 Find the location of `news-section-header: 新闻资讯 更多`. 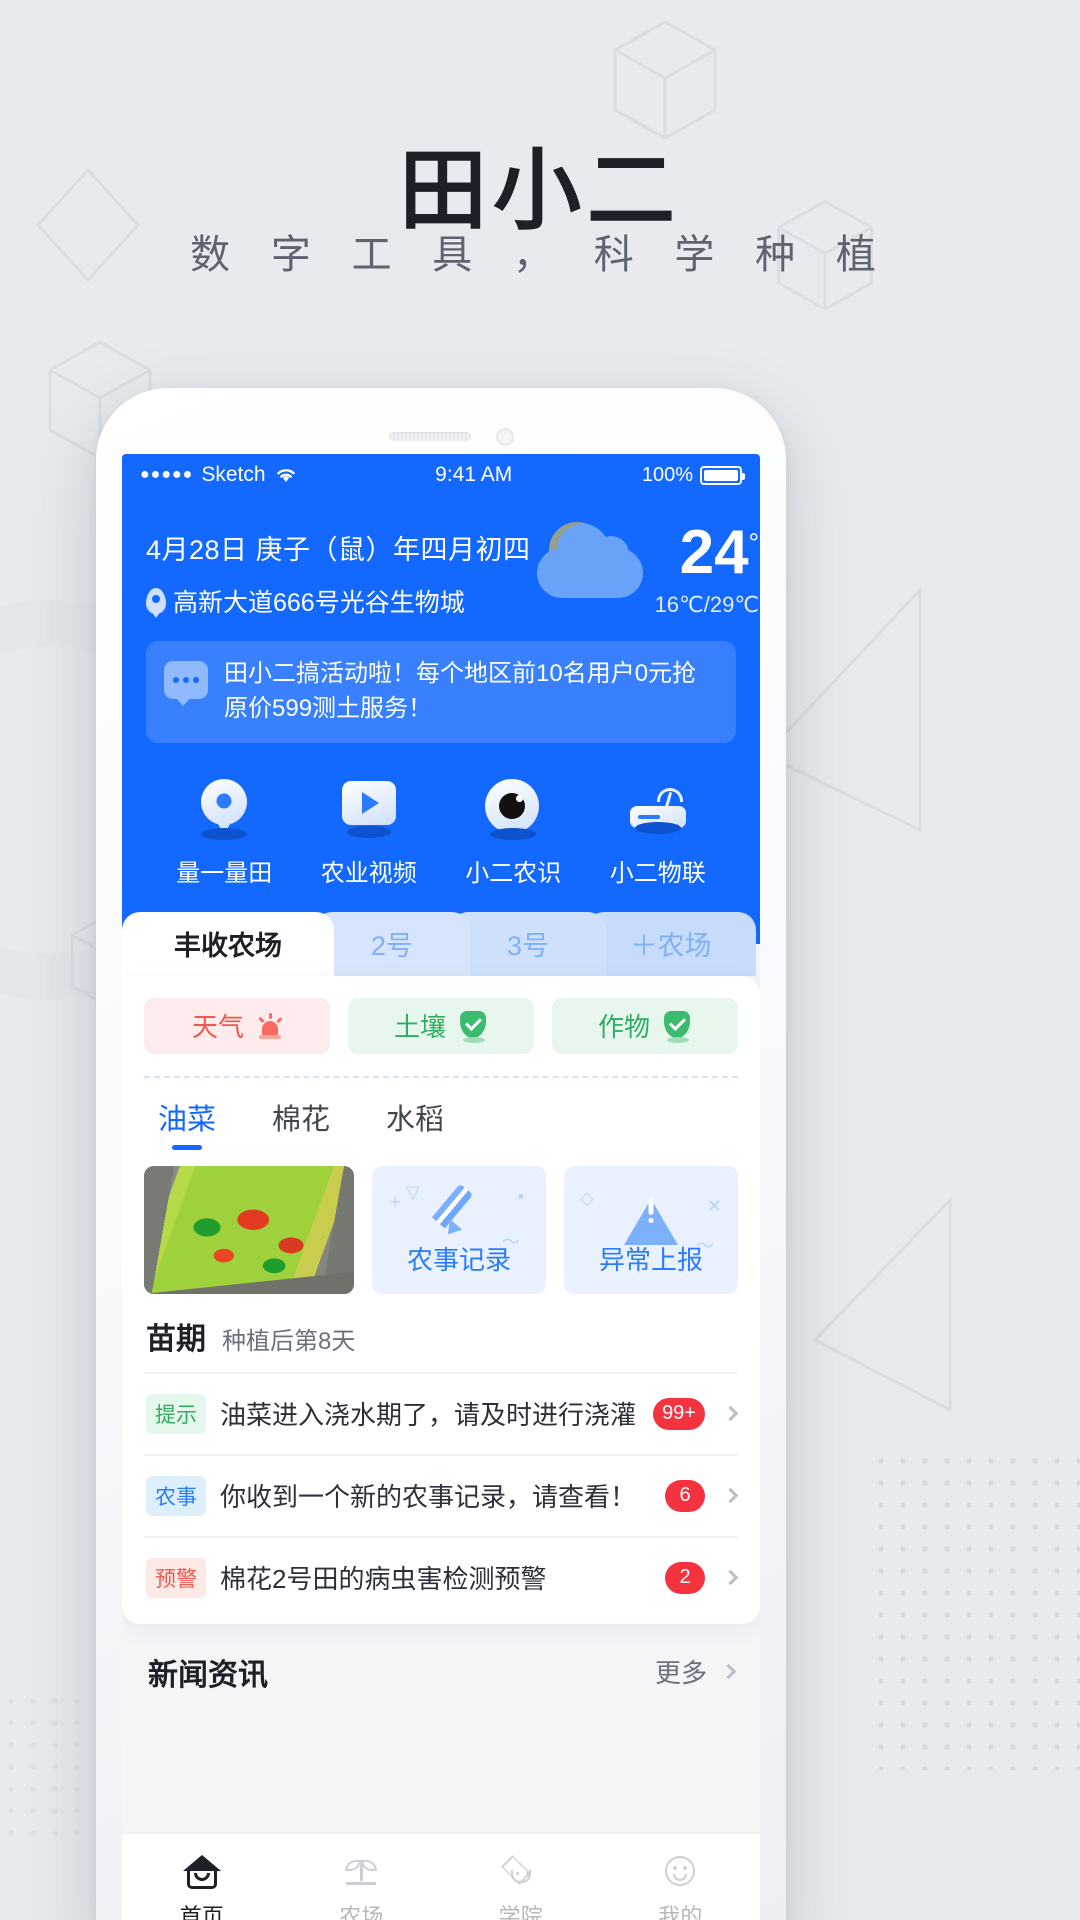

news-section-header: 新闻资讯 更多 is located at coordinates (441, 1669).